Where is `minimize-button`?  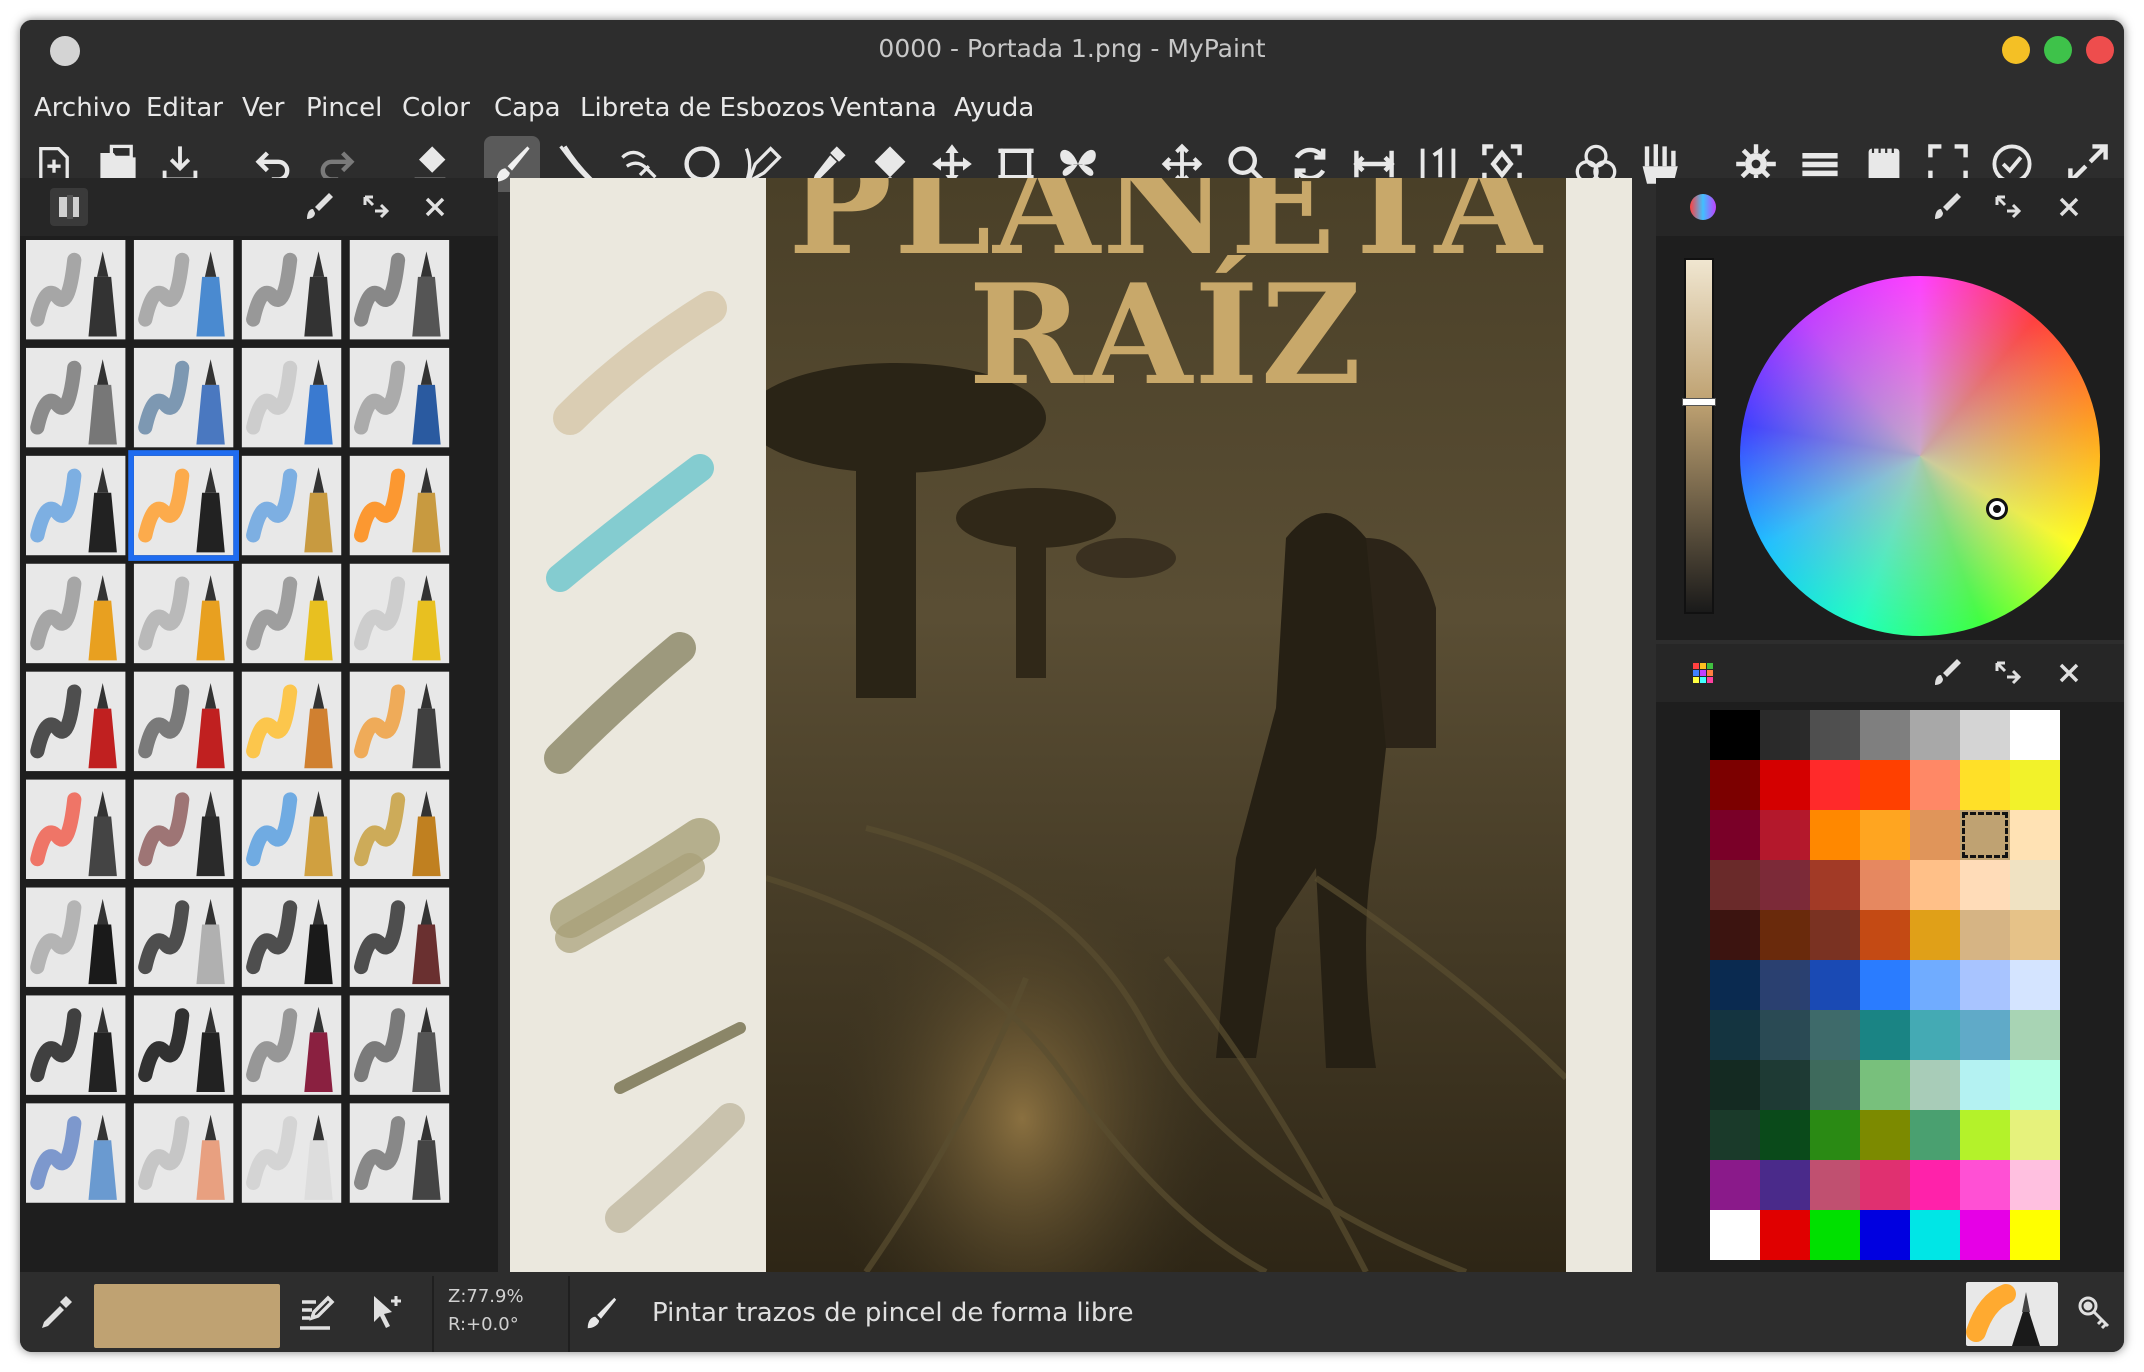 minimize-button is located at coordinates (2016, 50).